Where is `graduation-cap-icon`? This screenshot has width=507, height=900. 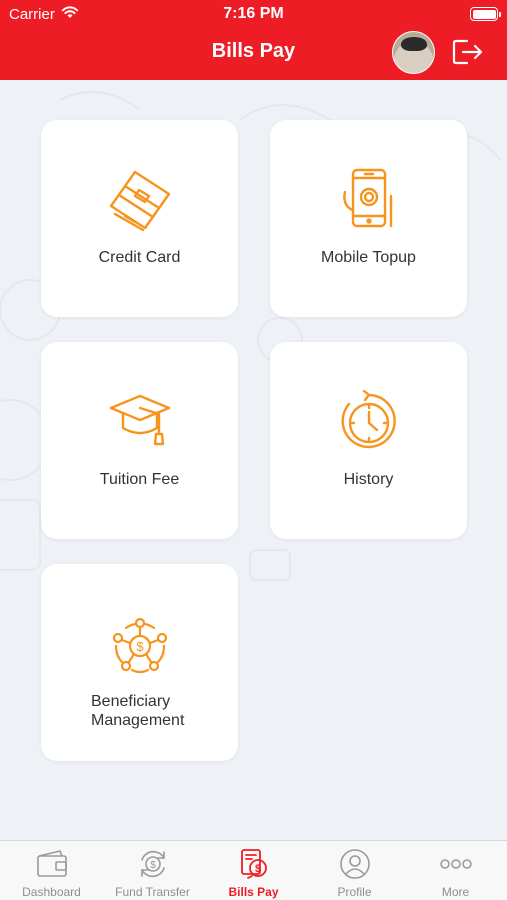
graduation-cap-icon is located at coordinates (139, 420).